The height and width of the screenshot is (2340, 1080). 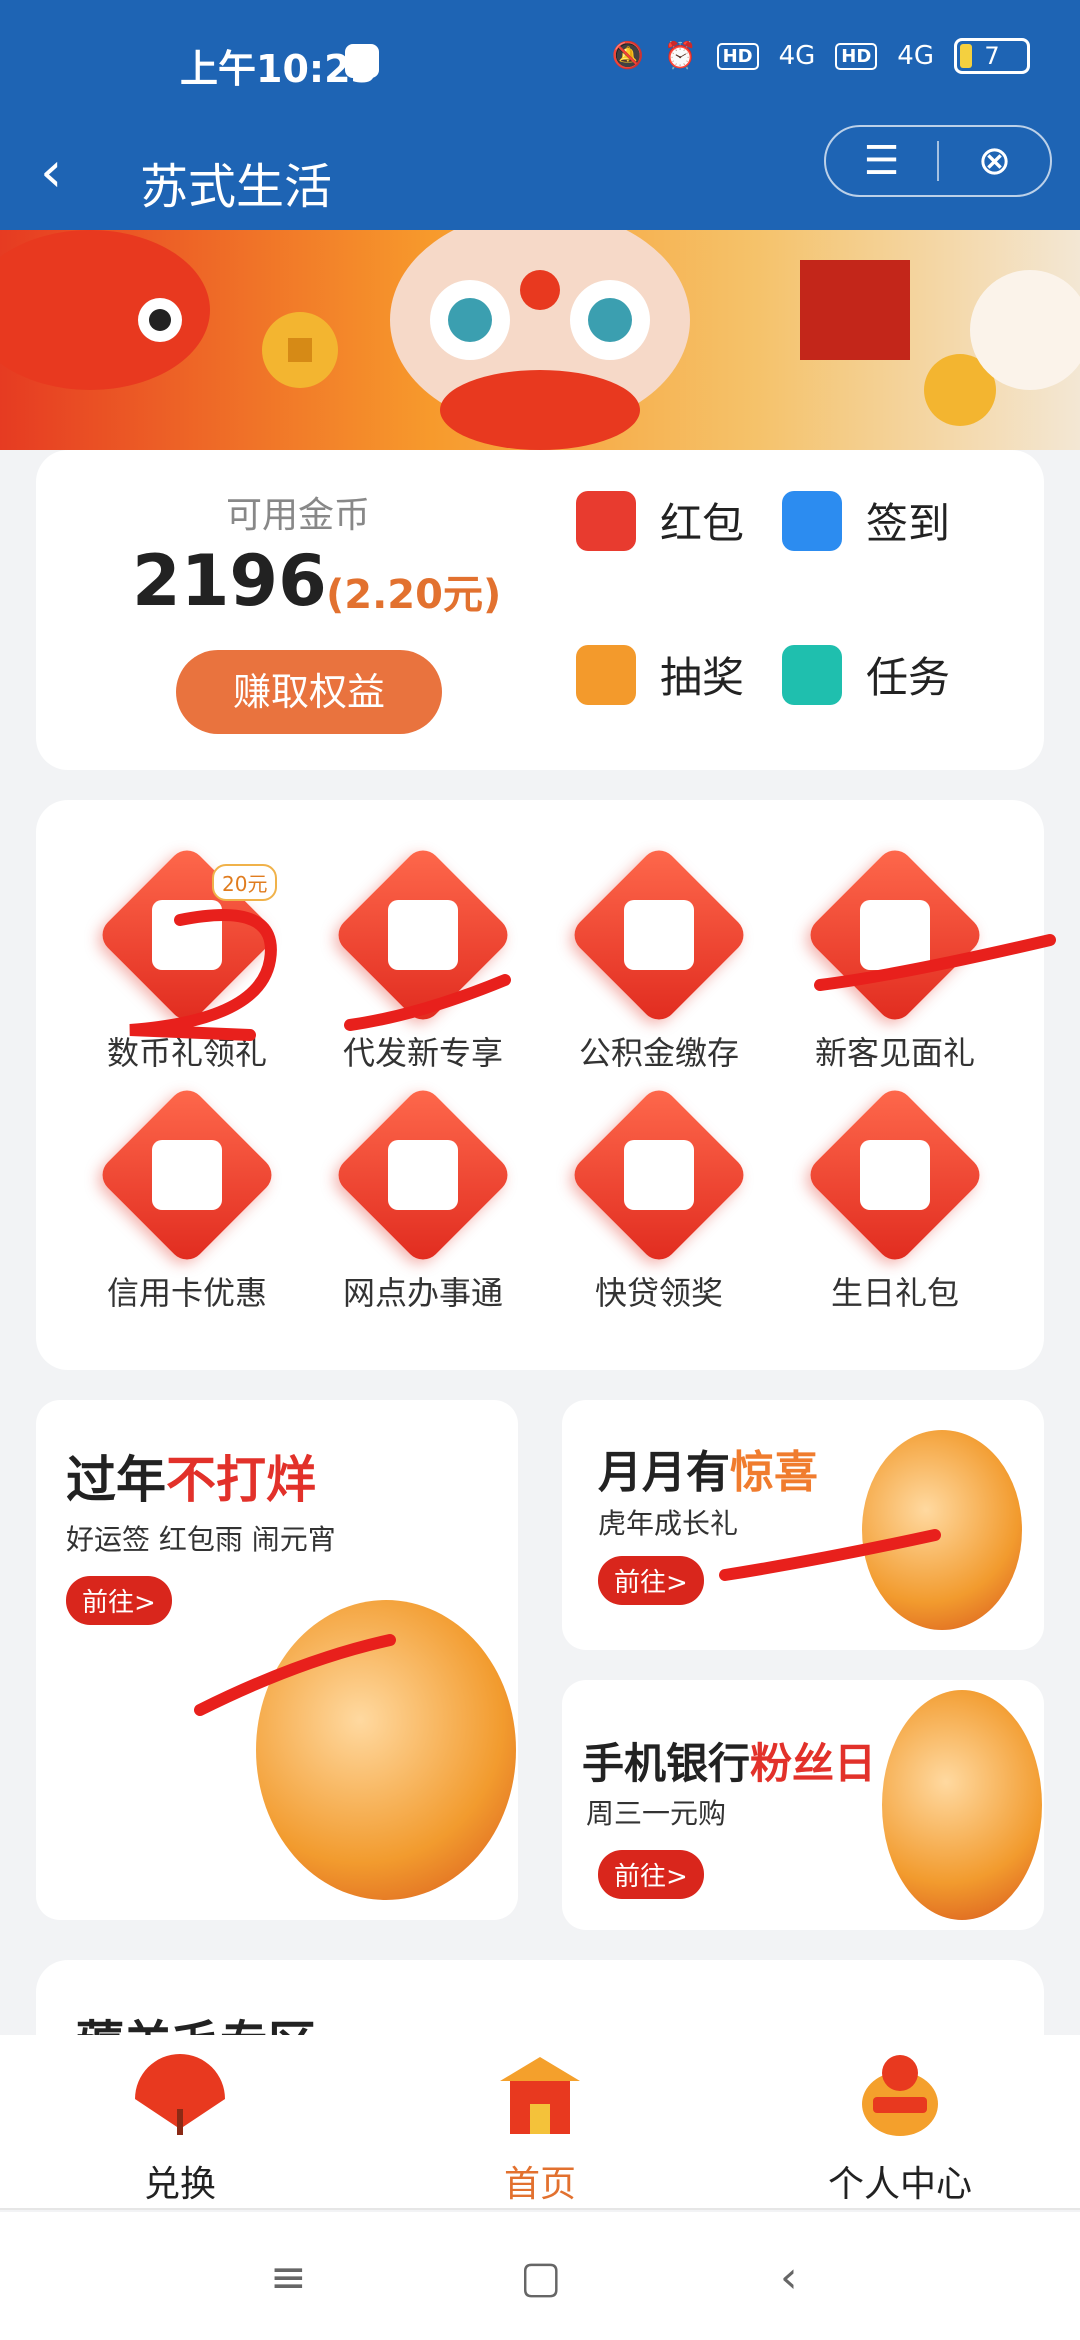 I want to click on coins-icon, so click(x=895, y=935).